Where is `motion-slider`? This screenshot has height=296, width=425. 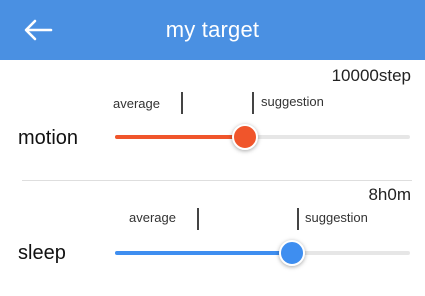 motion-slider is located at coordinates (262, 137).